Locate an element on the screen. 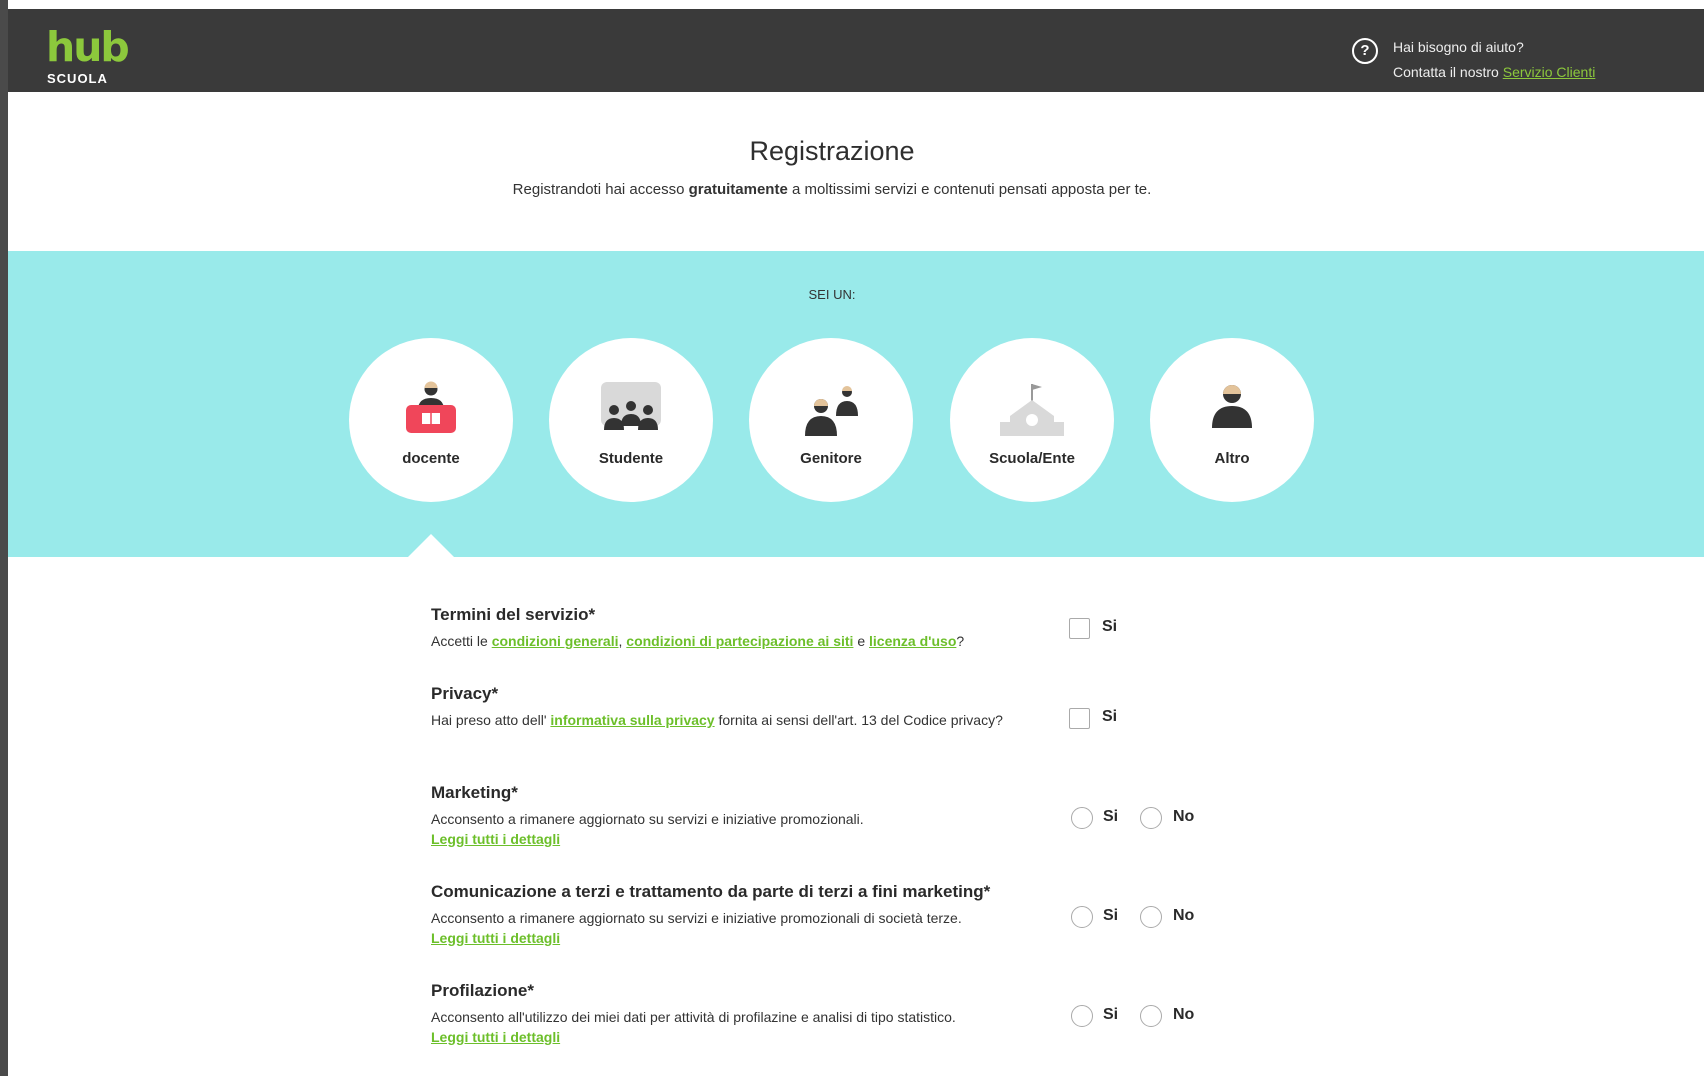  role-parent-button: Genitore is located at coordinates (831, 420).